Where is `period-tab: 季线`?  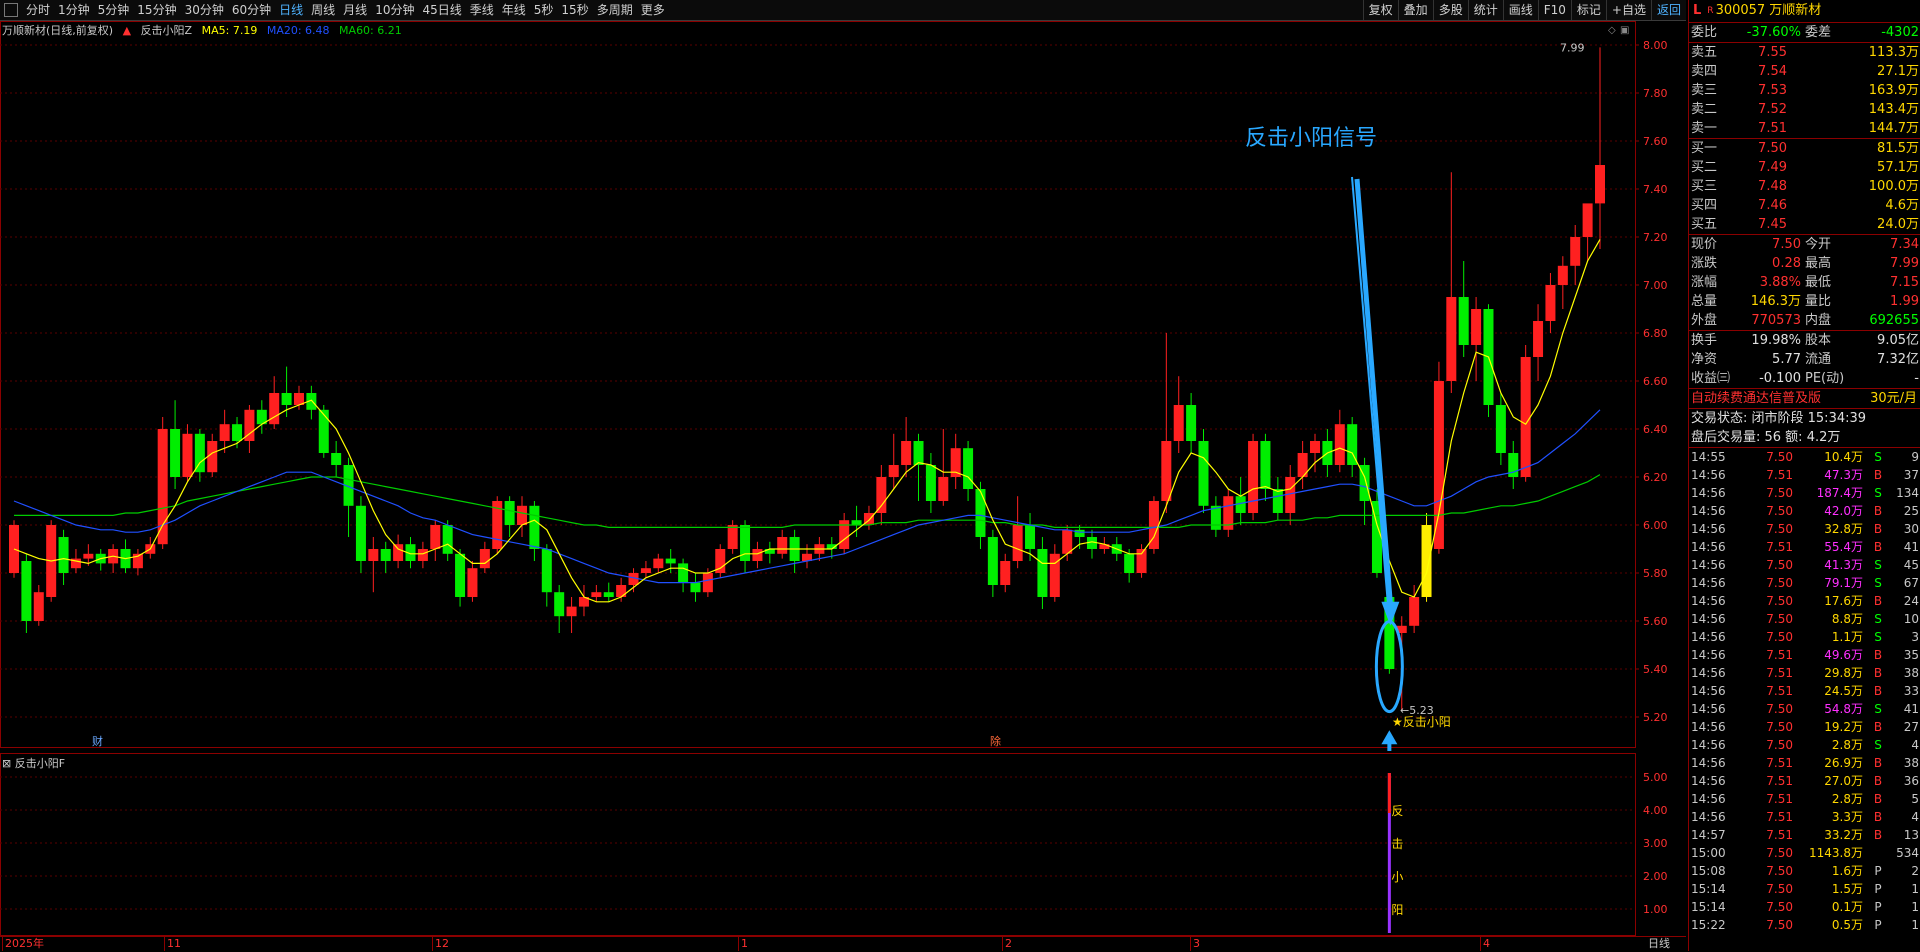 period-tab: 季线 is located at coordinates (482, 10).